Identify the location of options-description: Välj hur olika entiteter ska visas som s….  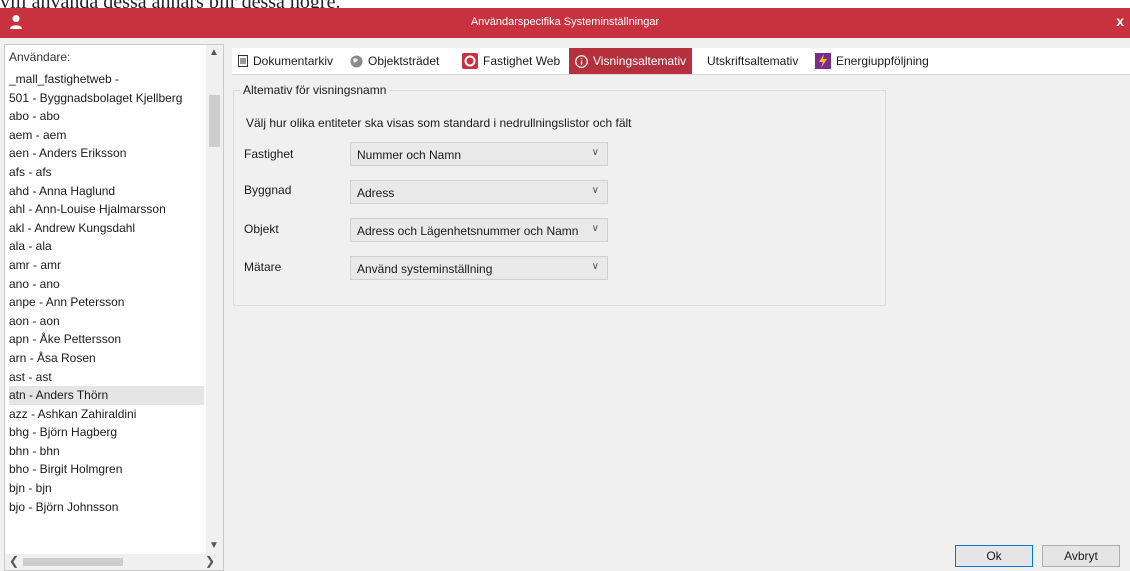
(439, 123).